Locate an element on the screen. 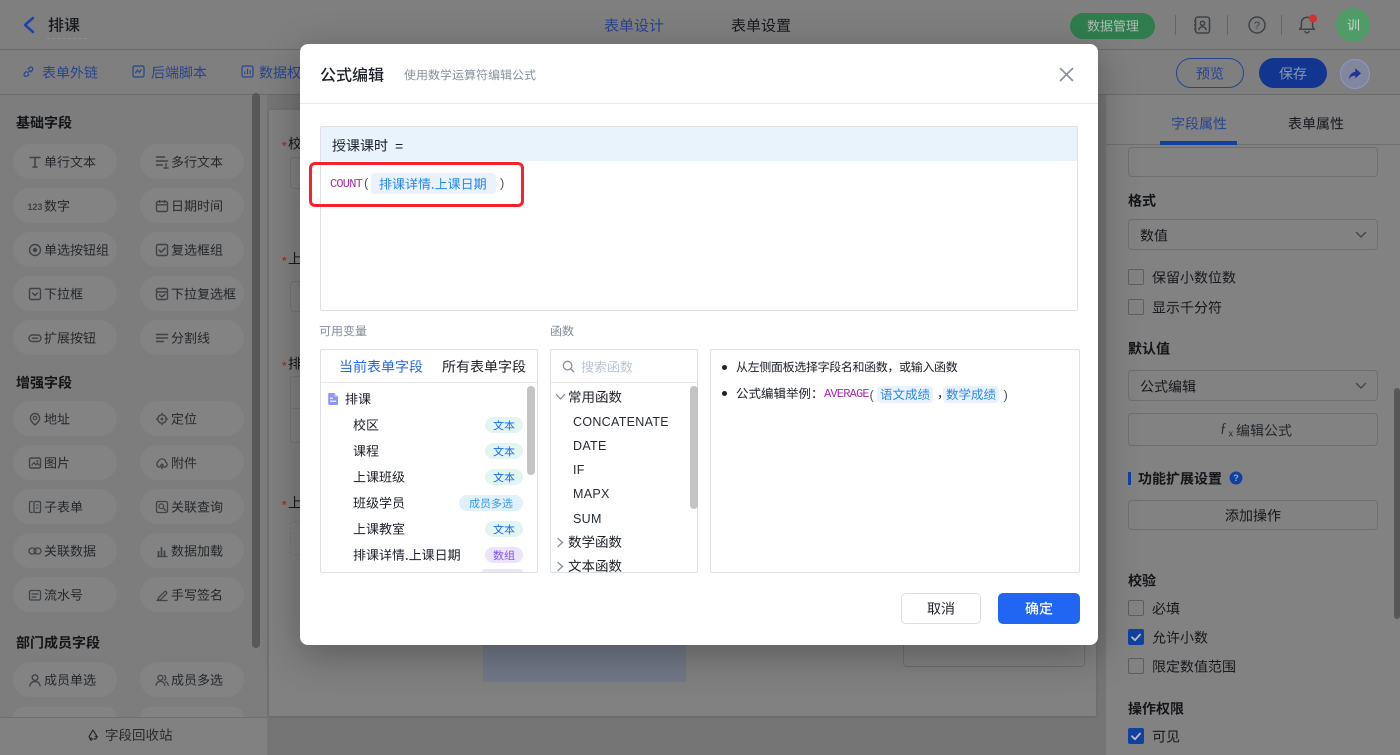 The image size is (1400, 755). svg-text: 123 is located at coordinates (35, 207).